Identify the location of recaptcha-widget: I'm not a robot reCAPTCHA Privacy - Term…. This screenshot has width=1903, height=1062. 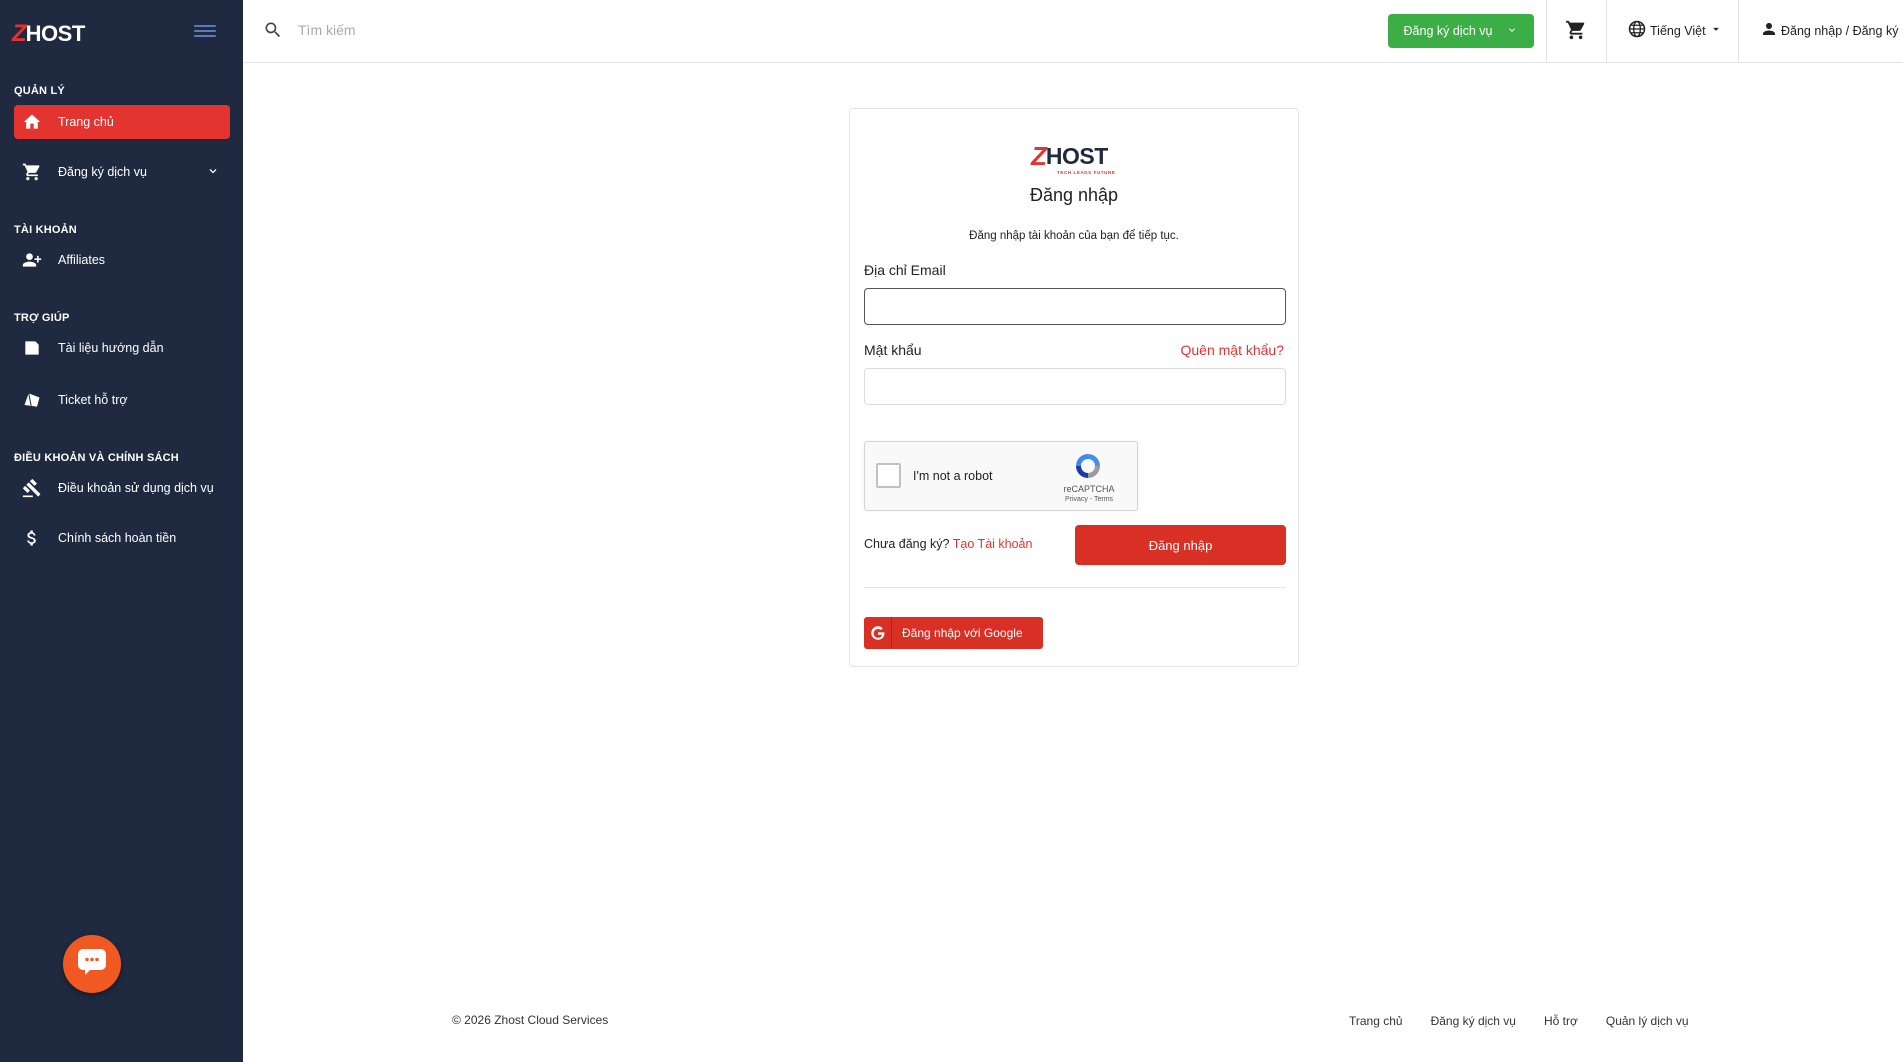
(1001, 476).